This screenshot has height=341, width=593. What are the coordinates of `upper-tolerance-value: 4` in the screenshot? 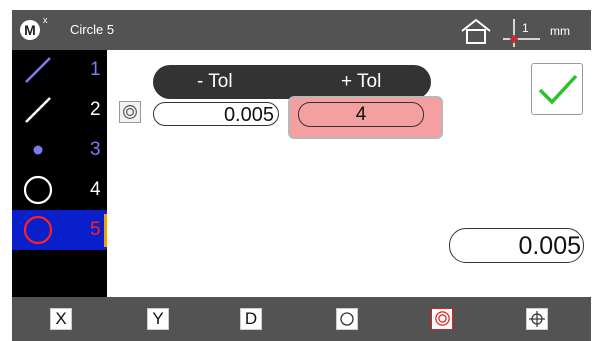 It's located at (361, 114).